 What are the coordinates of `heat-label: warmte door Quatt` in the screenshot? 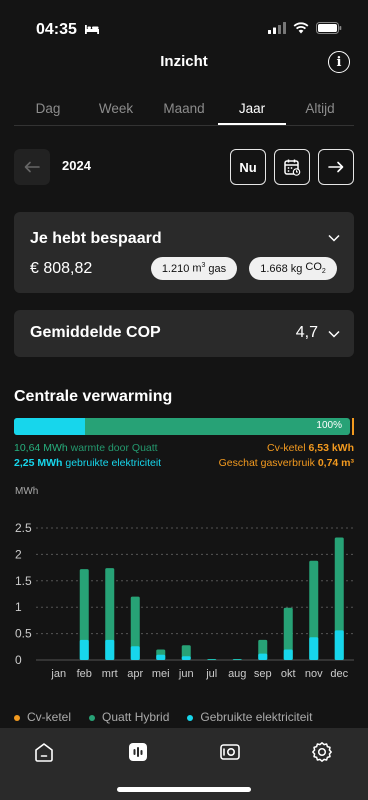 It's located at (114, 448).